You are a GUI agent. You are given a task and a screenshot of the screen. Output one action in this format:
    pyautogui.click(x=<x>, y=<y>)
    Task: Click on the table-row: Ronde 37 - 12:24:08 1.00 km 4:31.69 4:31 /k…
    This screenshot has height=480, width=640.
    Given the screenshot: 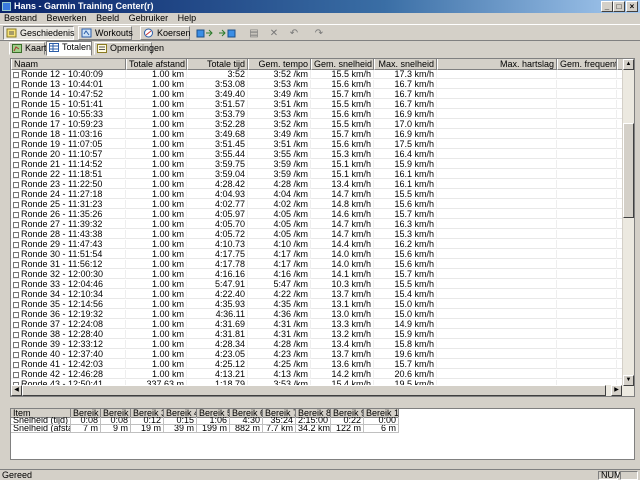 What is the action you would take?
    pyautogui.click(x=317, y=324)
    